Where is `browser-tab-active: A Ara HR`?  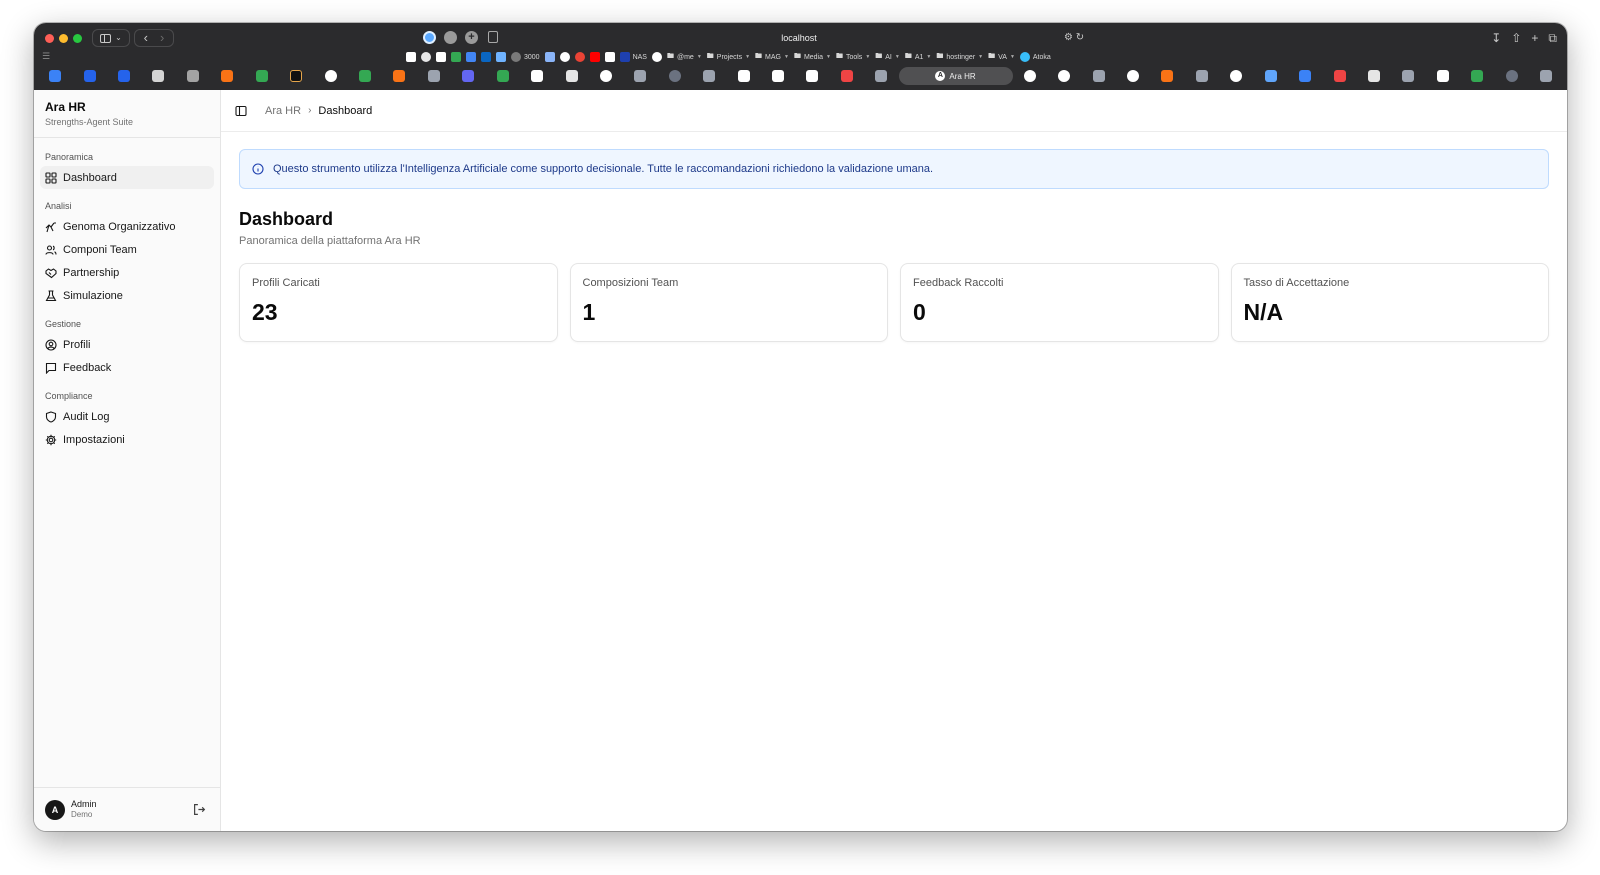 browser-tab-active: A Ara HR is located at coordinates (955, 76).